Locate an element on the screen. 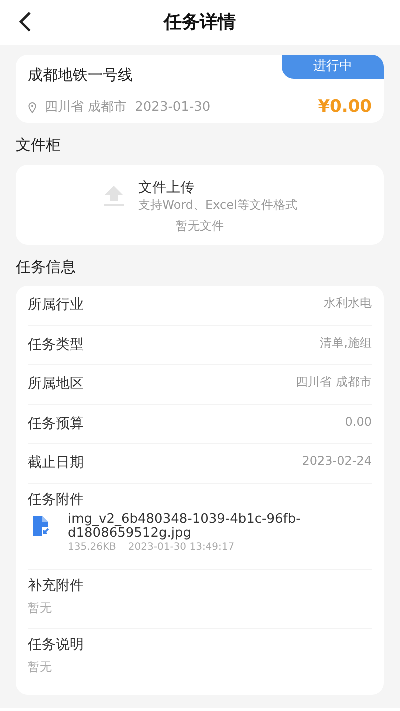 The height and width of the screenshot is (711, 400). field-value: 水利水电 is located at coordinates (348, 303).